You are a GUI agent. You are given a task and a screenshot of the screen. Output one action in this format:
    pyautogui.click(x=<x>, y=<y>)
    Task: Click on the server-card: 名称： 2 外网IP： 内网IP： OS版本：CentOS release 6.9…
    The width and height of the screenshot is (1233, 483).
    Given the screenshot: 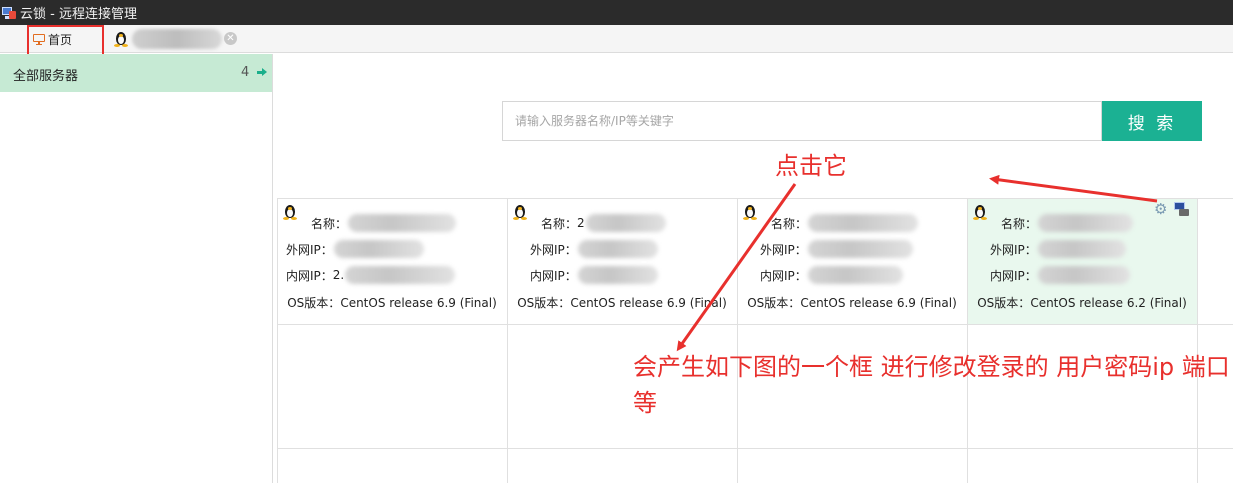 What is the action you would take?
    pyautogui.click(x=622, y=261)
    